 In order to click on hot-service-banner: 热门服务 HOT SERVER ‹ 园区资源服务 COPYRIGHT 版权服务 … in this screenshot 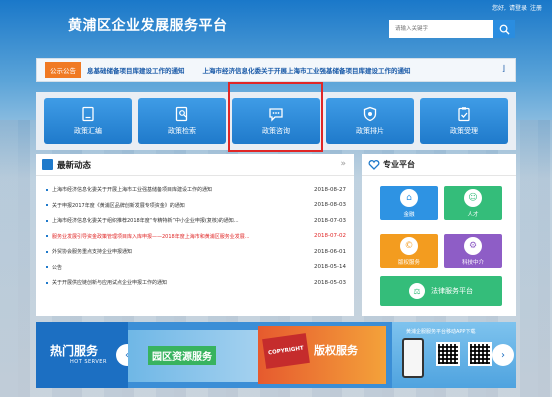, I will do `click(276, 355)`.